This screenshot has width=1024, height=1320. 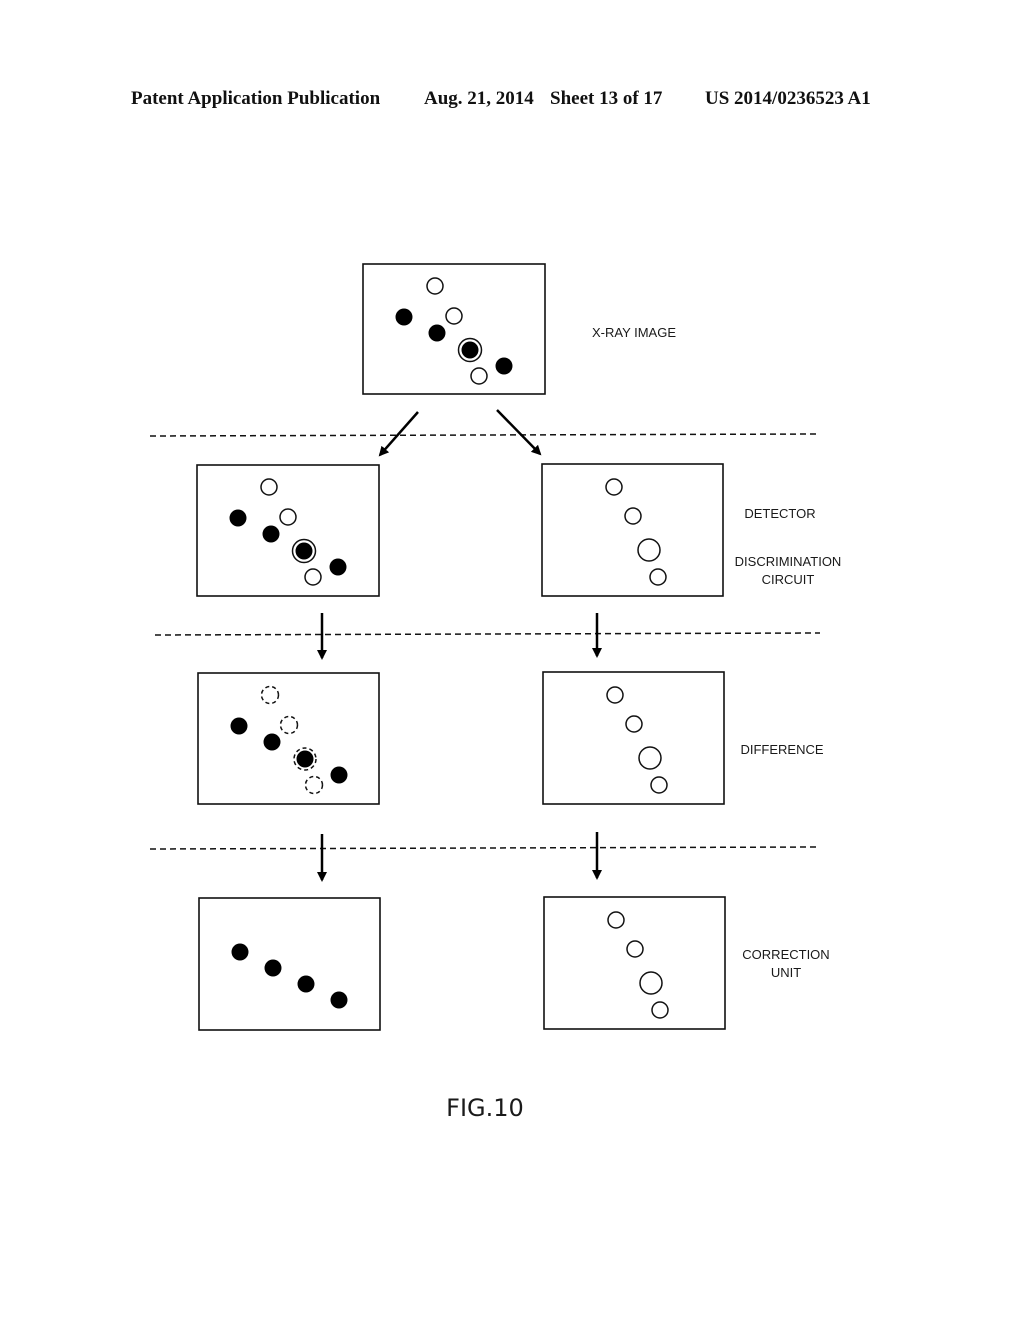 I want to click on figure-label: FIG.10, so click(x=485, y=1108).